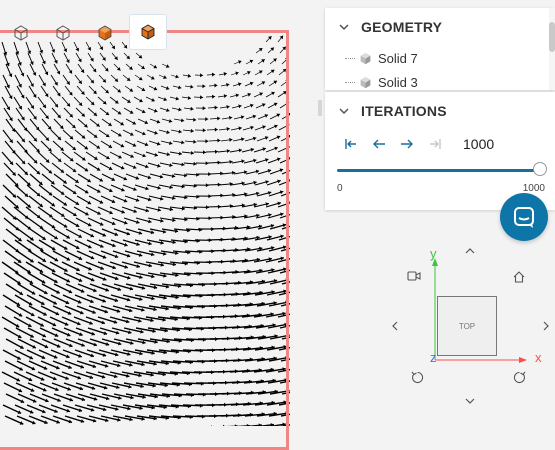  I want to click on pan-down-button, so click(470, 401).